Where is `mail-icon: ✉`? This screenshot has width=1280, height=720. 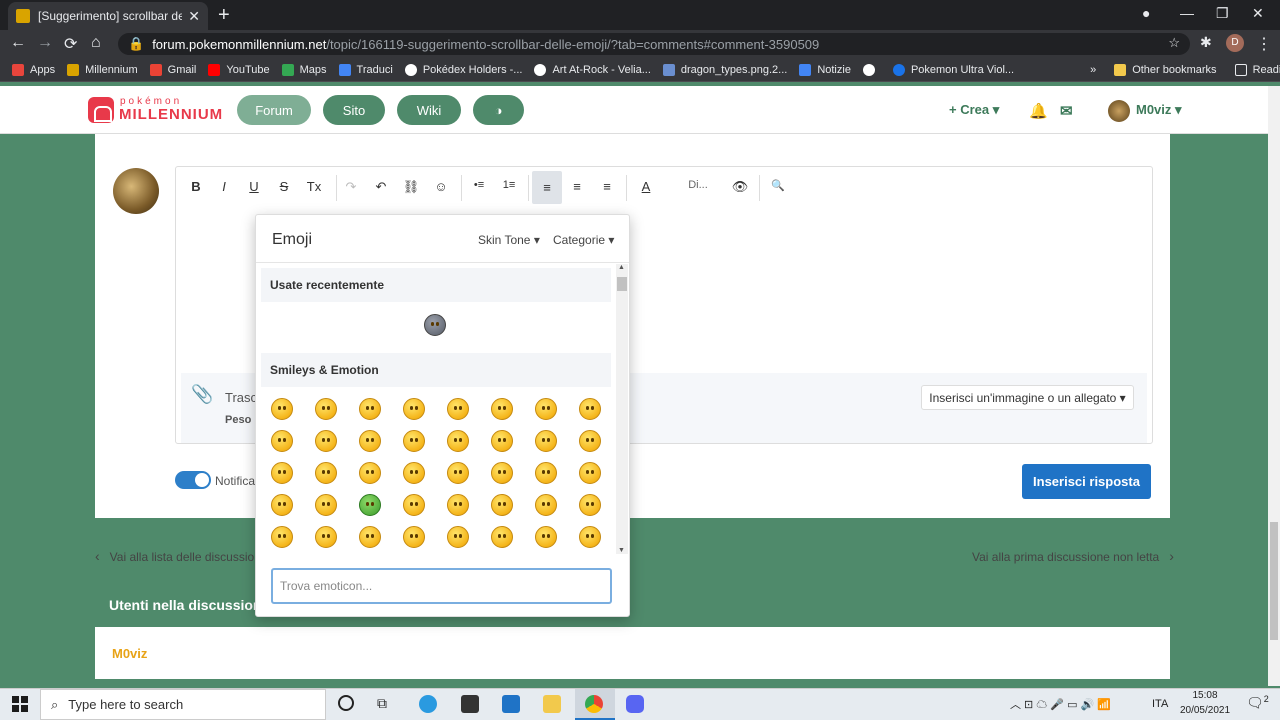 mail-icon: ✉ is located at coordinates (1066, 111).